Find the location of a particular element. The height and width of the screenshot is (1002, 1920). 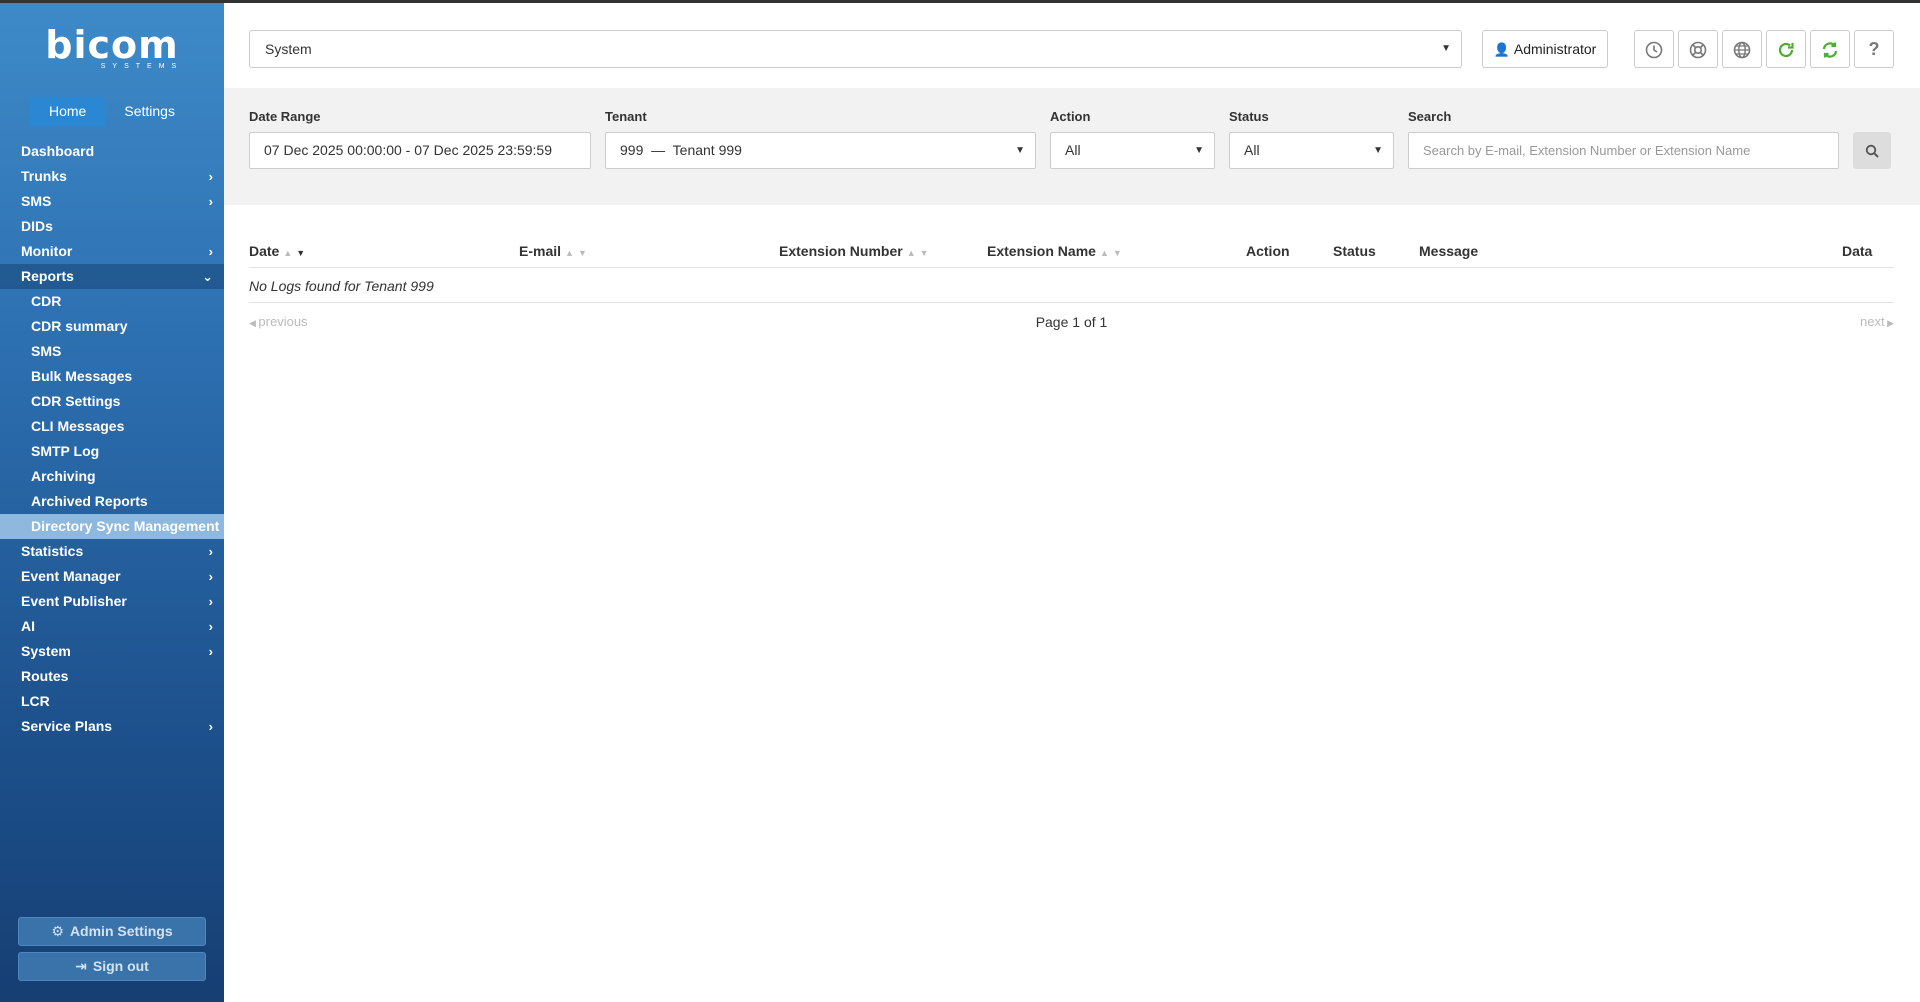

sidebar-item-service-plans: Service Plans › is located at coordinates (112, 726).